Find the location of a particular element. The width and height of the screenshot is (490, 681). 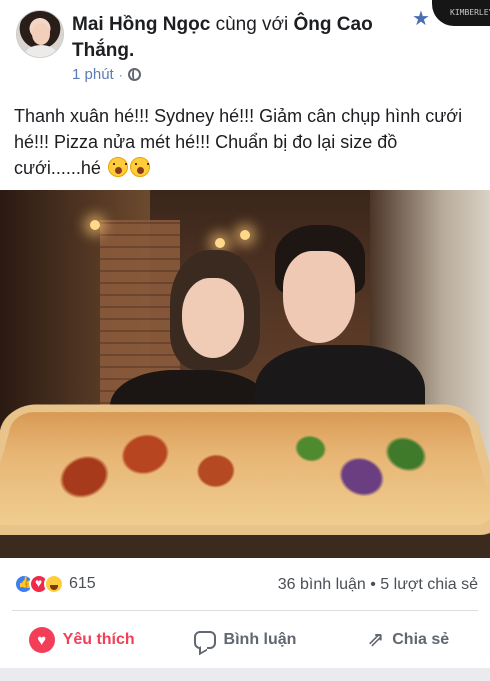

heart-icon: ♥ is located at coordinates (41, 640).